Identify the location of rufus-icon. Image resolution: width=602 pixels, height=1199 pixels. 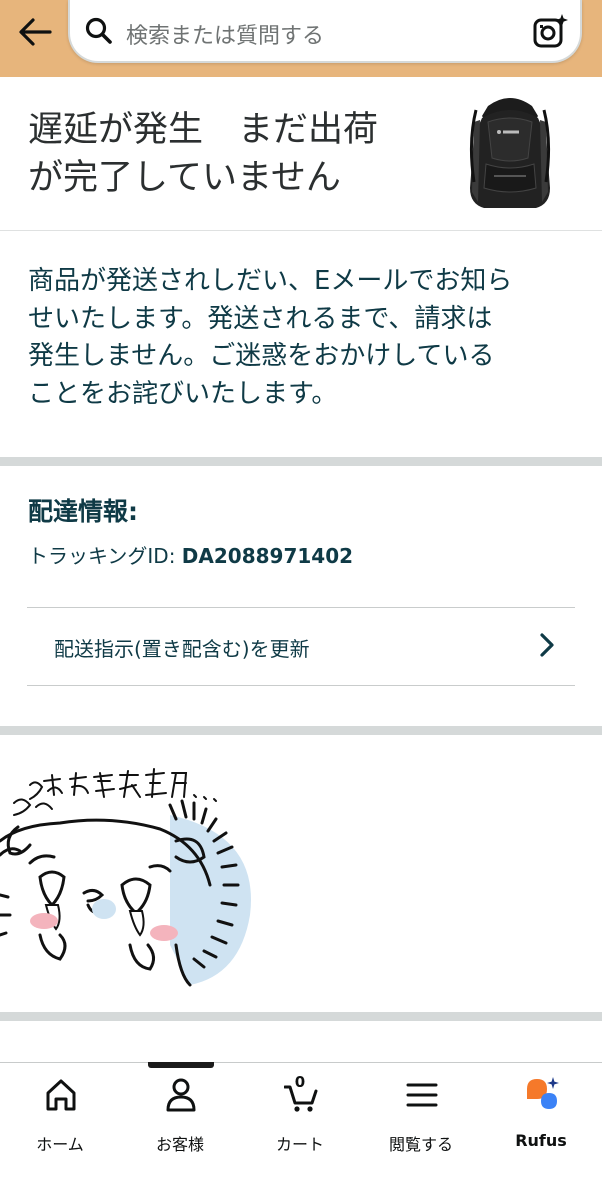
(543, 1093).